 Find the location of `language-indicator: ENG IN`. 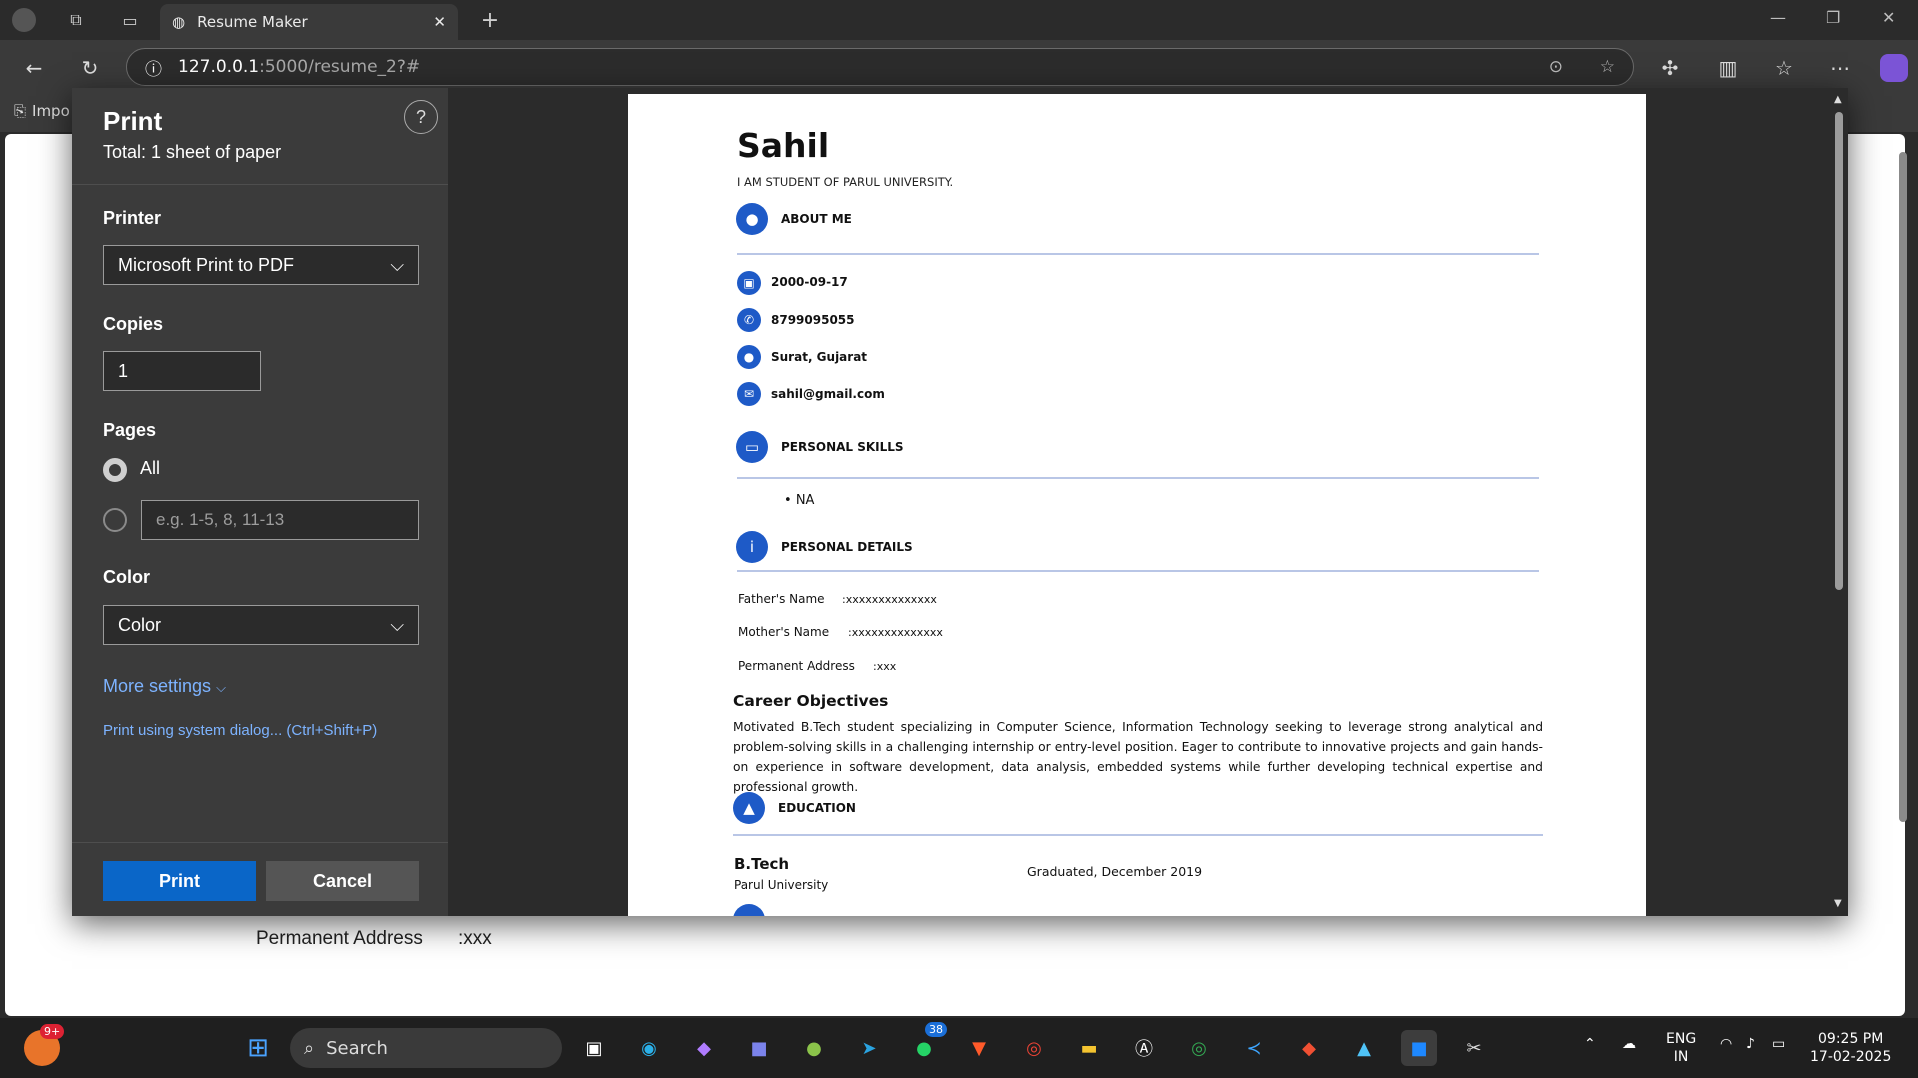

language-indicator: ENG IN is located at coordinates (1681, 1048).